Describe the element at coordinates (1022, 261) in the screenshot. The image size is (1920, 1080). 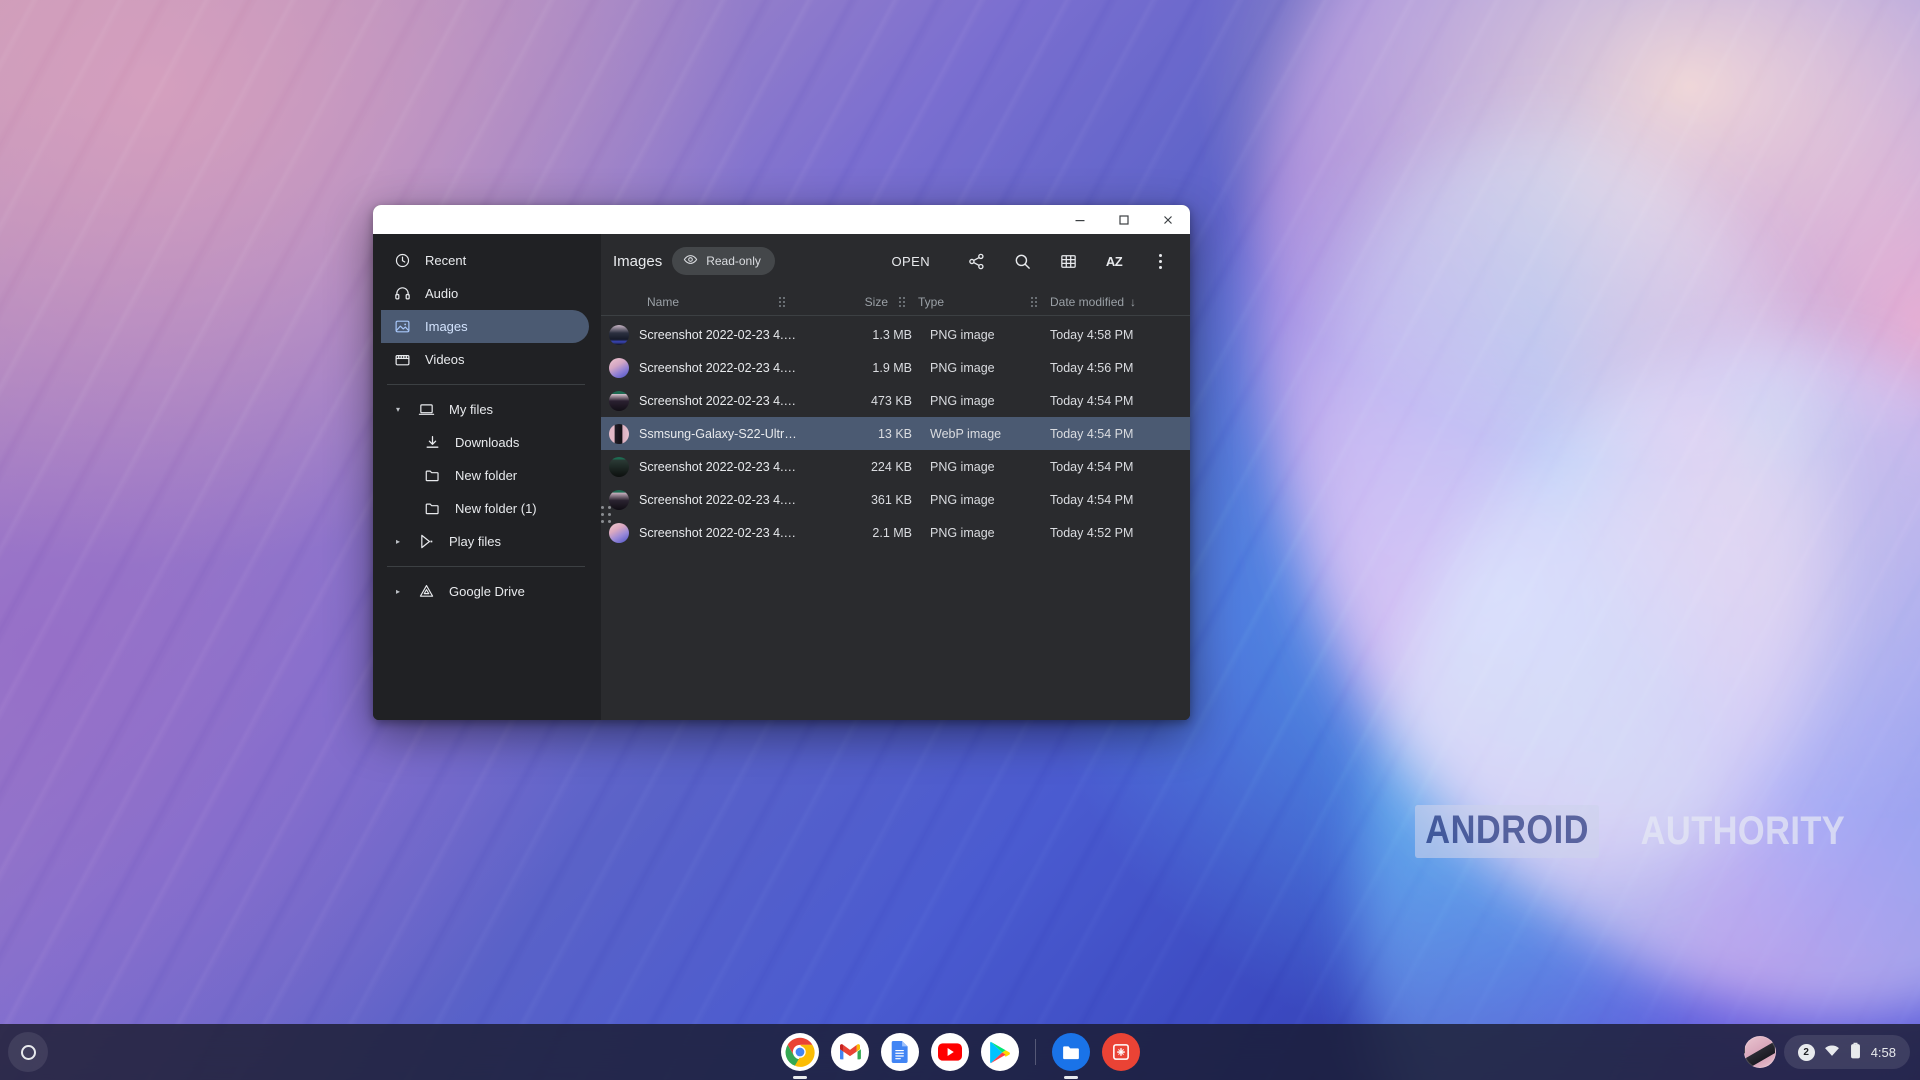
I see `search-icon` at that location.